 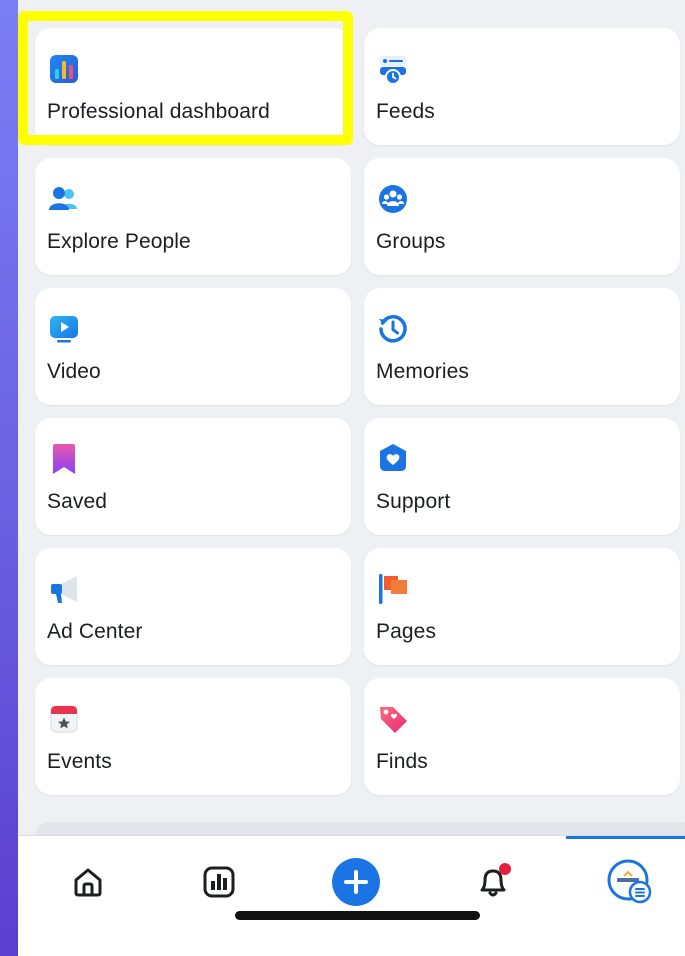 What do you see at coordinates (522, 216) in the screenshot?
I see `menu-tile-groups: Groups` at bounding box center [522, 216].